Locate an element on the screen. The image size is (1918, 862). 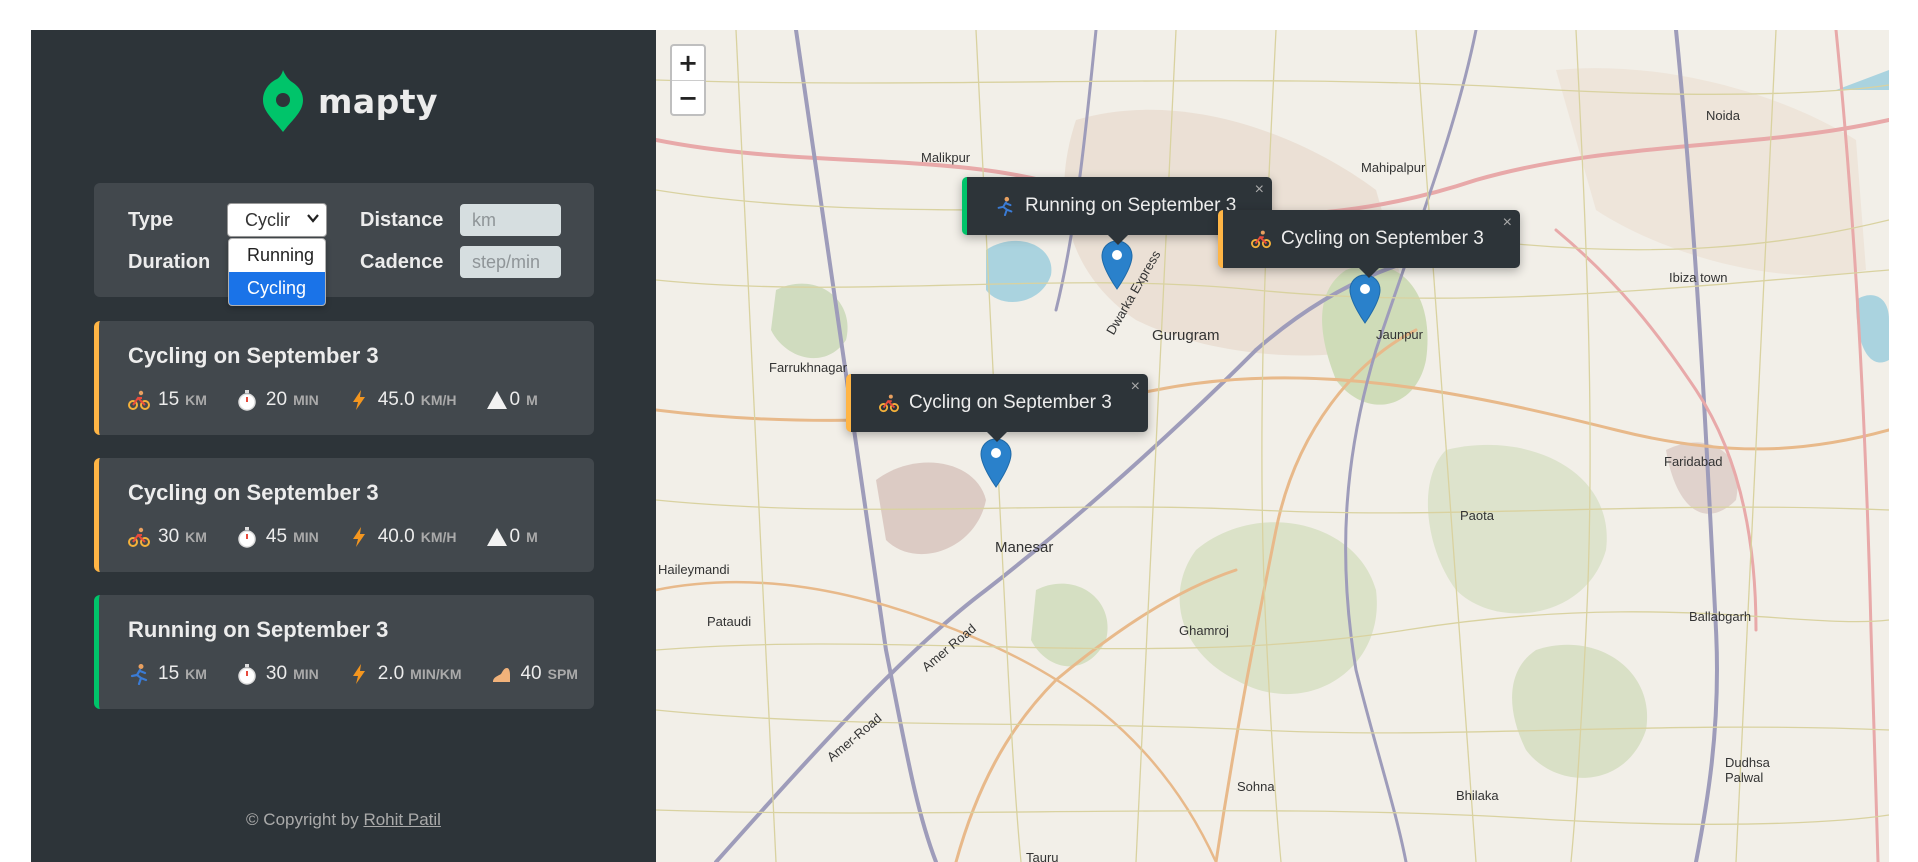
place-label: Bhilaka is located at coordinates (1477, 795).